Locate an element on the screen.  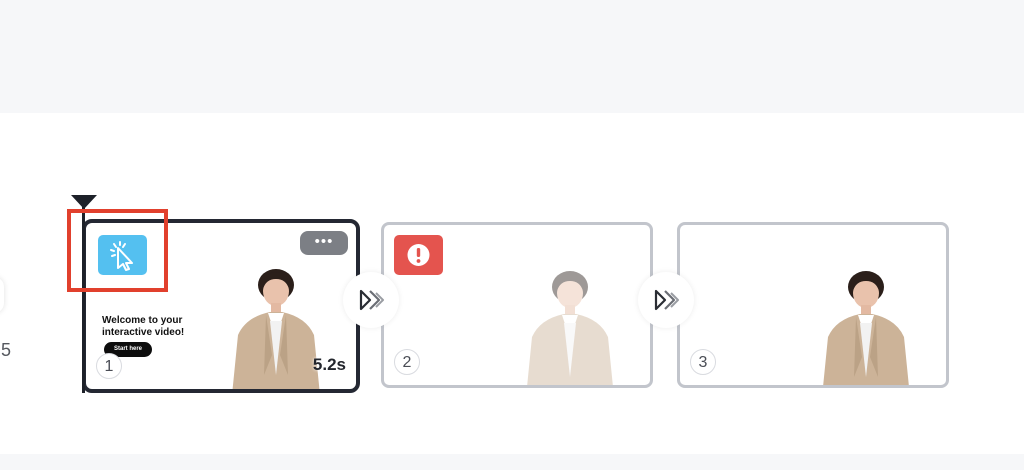
scroll-left-tab is located at coordinates (2, 295).